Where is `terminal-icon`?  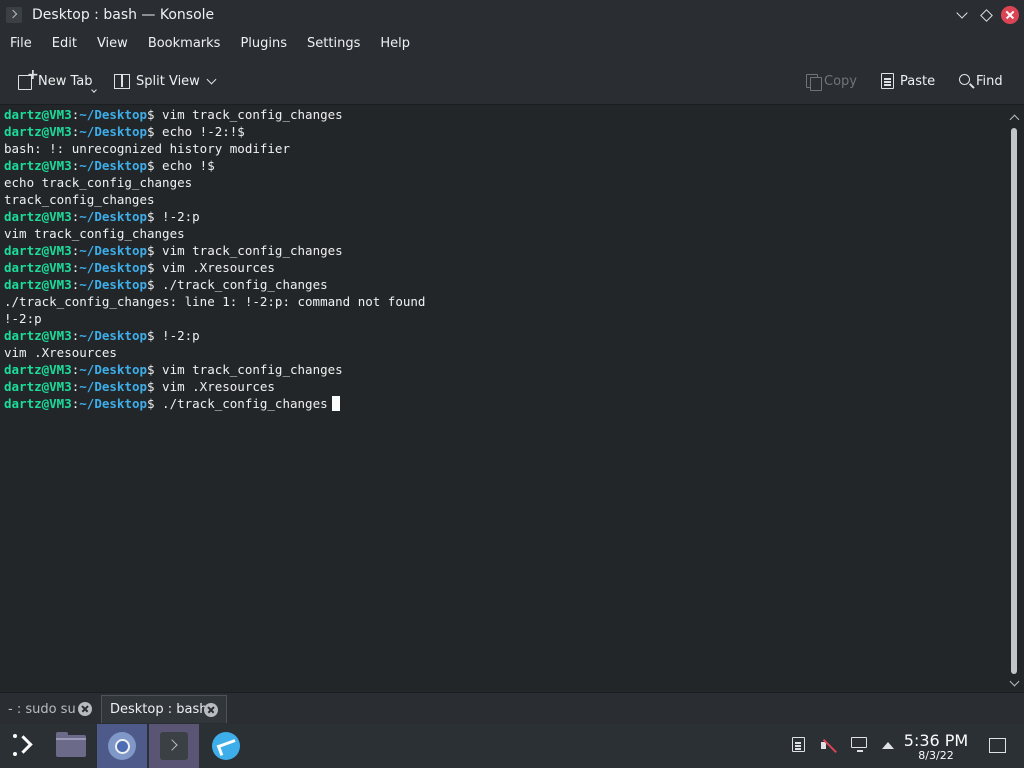 terminal-icon is located at coordinates (174, 746).